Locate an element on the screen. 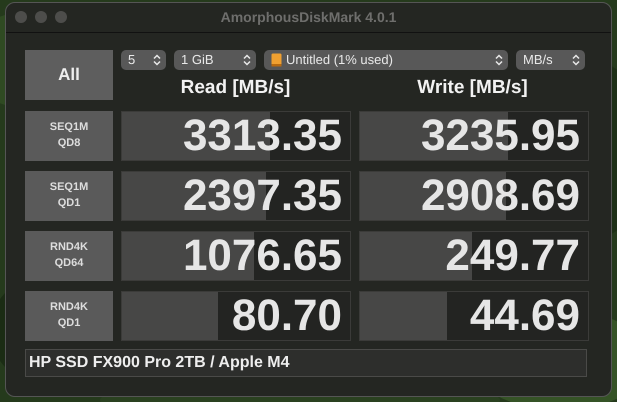  zoom-button is located at coordinates (61, 17).